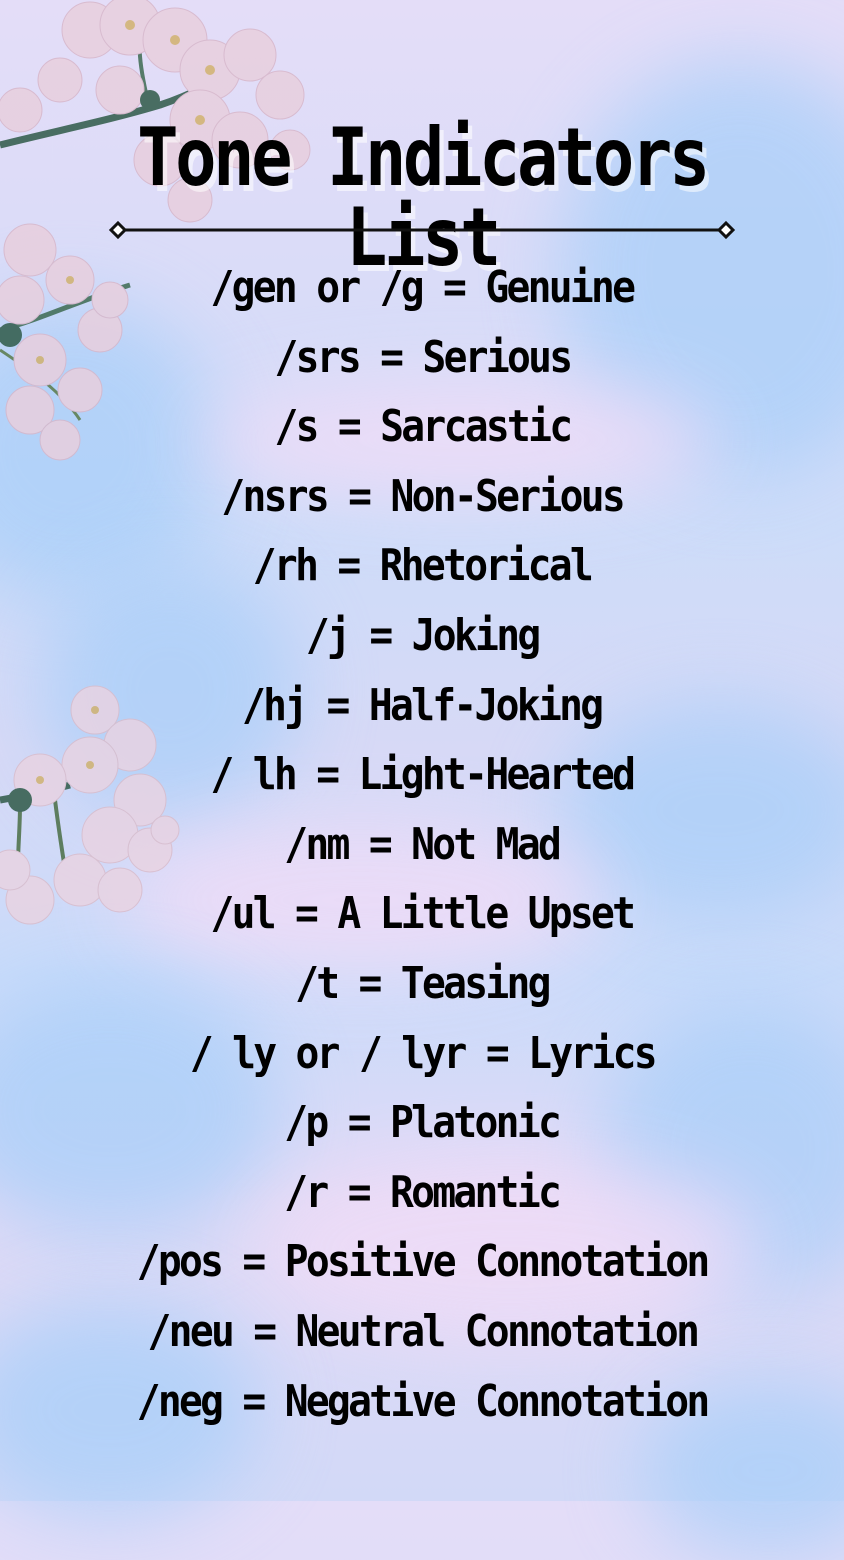 This screenshot has width=844, height=1560. Describe the element at coordinates (423, 1053) in the screenshot. I see `list-item: / ly or / lyr = Lyrics` at that location.